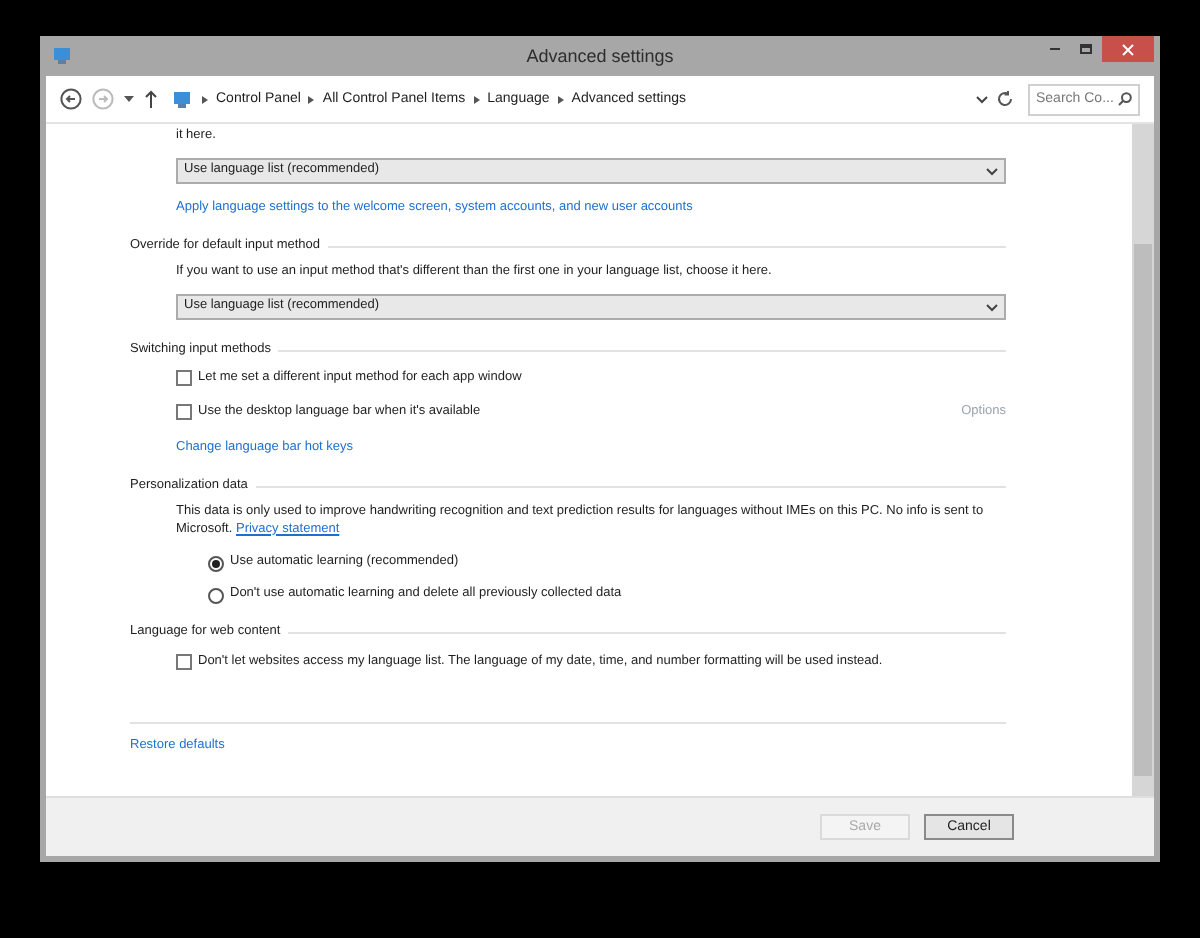 The width and height of the screenshot is (1200, 938). Describe the element at coordinates (1005, 99) in the screenshot. I see `refresh-icon` at that location.